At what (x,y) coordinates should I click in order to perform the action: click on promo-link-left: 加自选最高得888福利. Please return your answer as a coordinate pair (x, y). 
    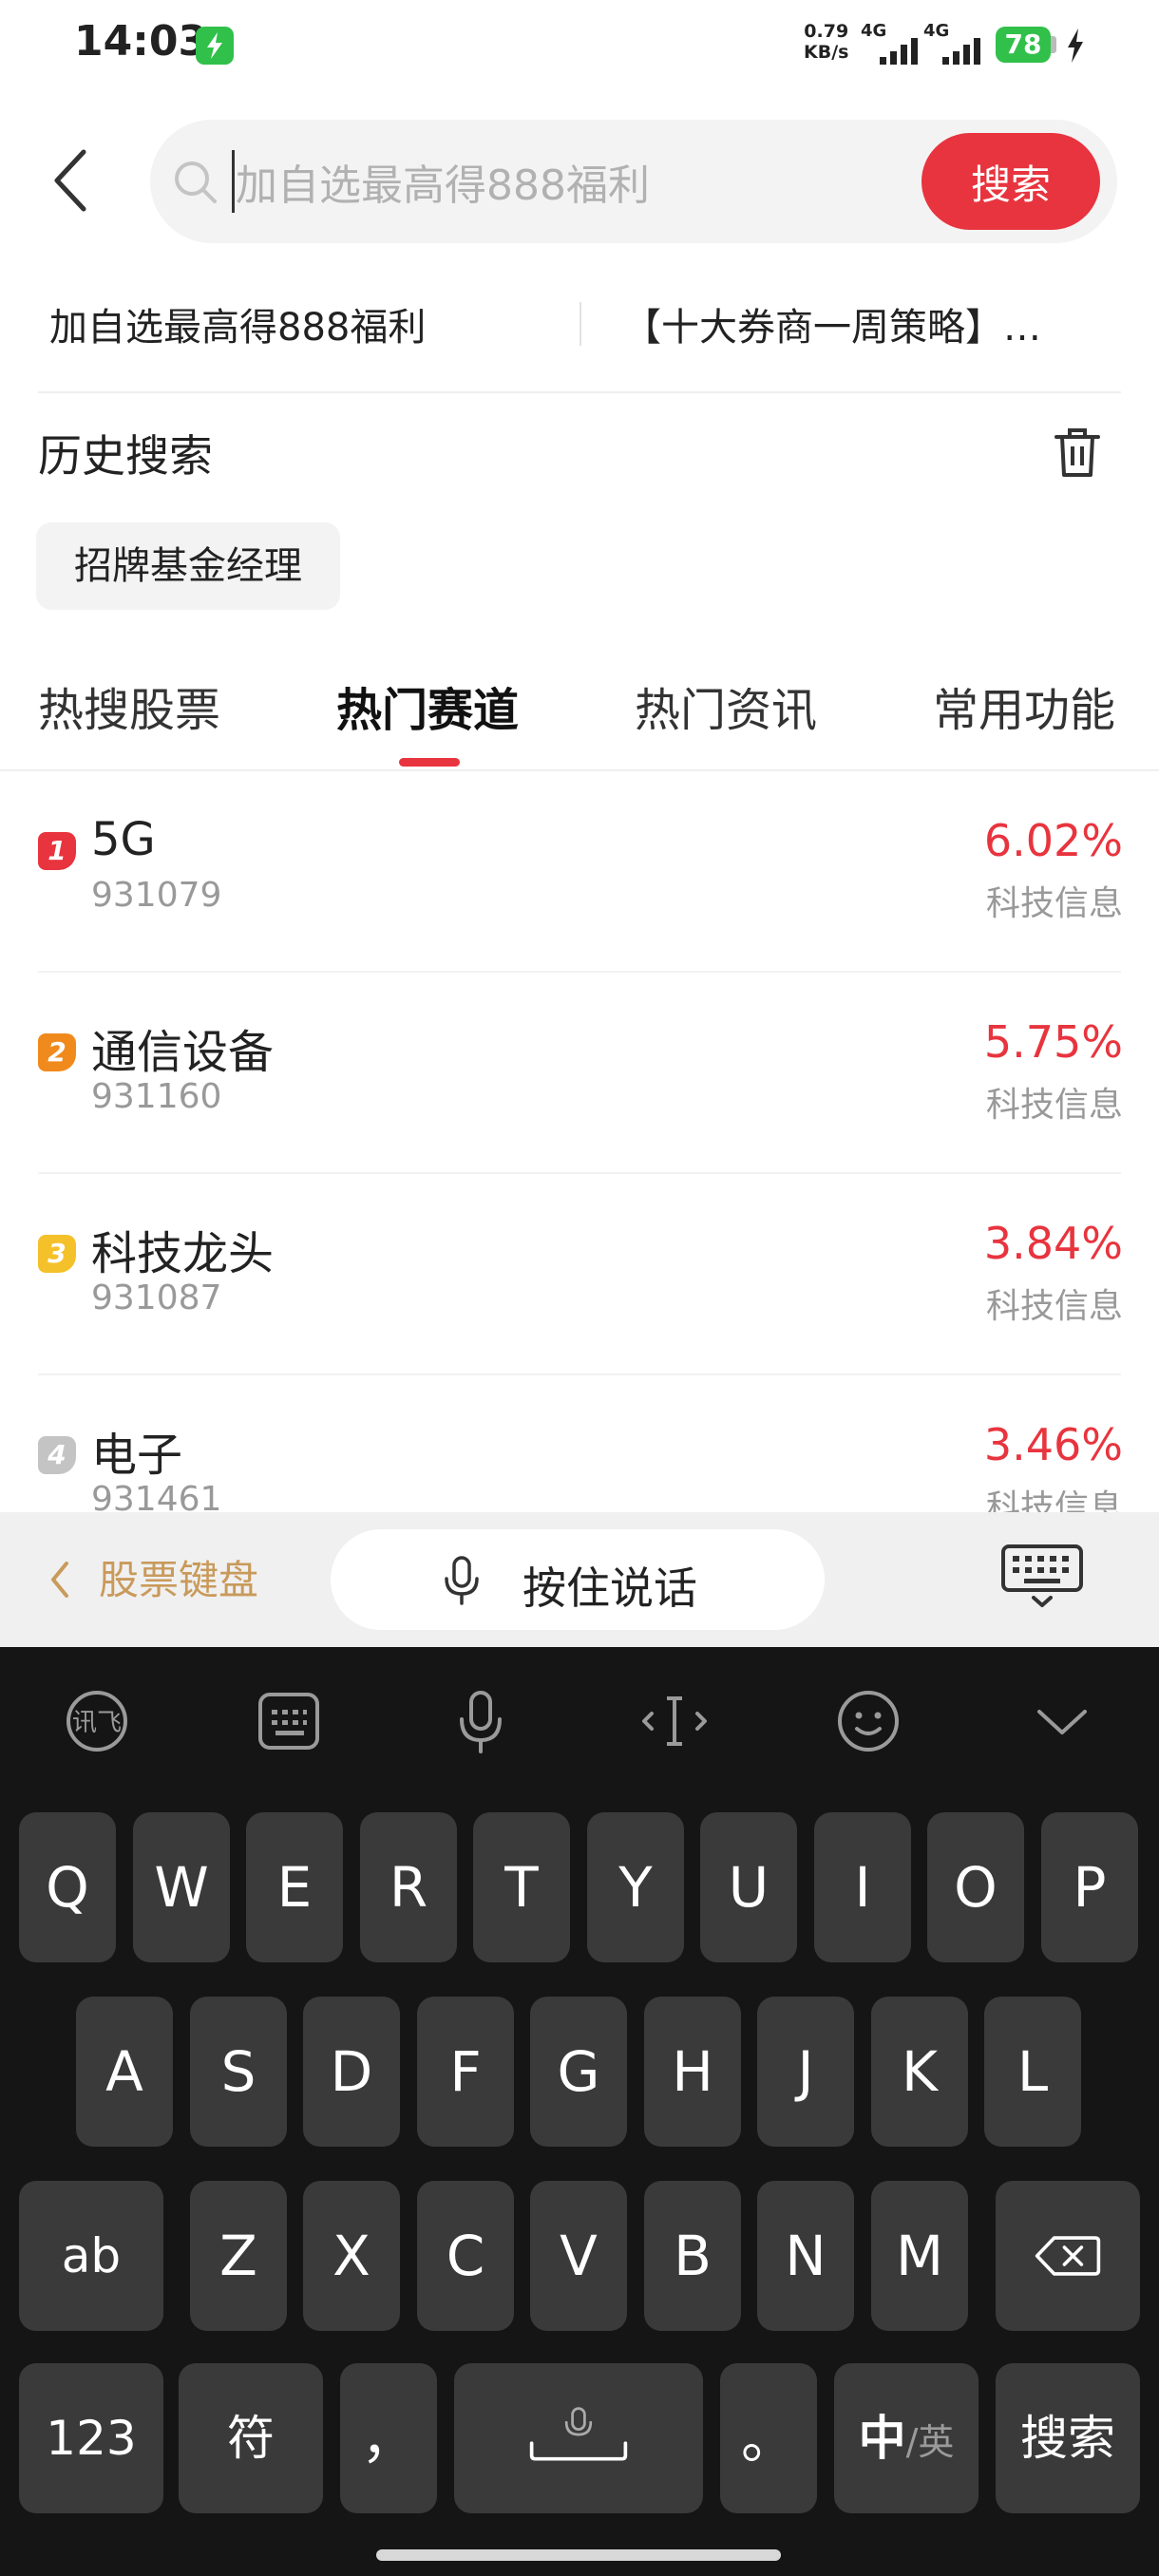
    Looking at the image, I should click on (237, 323).